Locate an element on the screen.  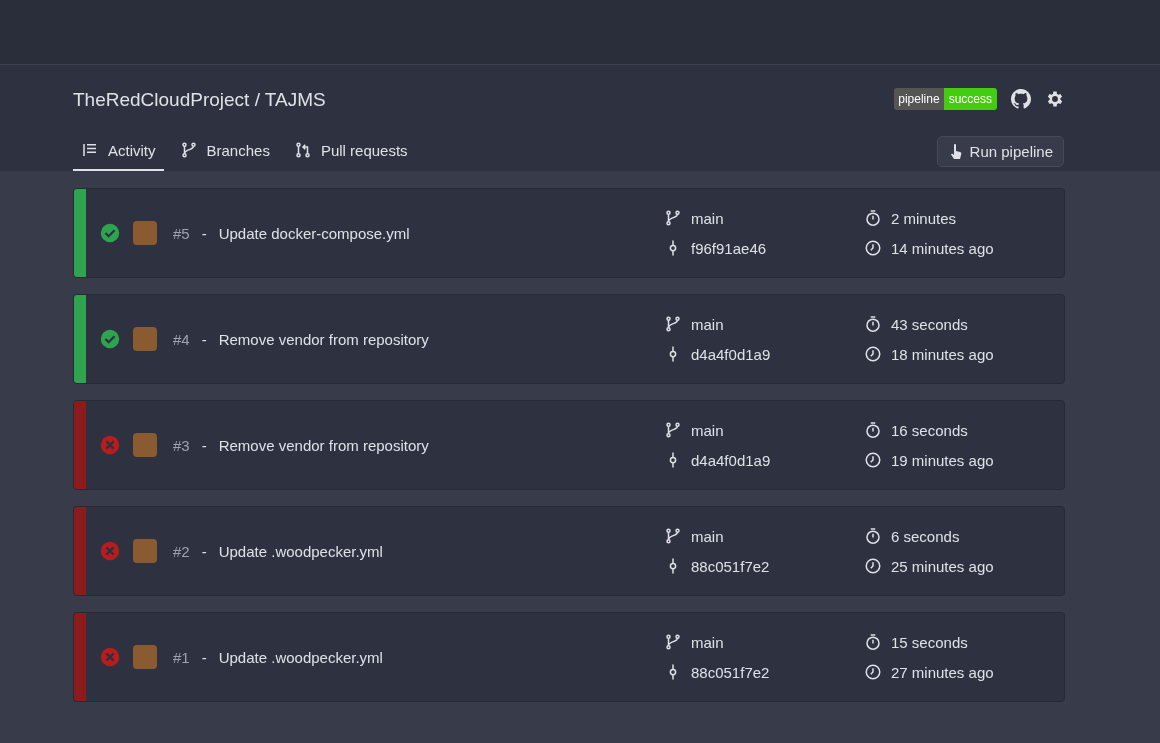
tab: Branches is located at coordinates (224, 156).